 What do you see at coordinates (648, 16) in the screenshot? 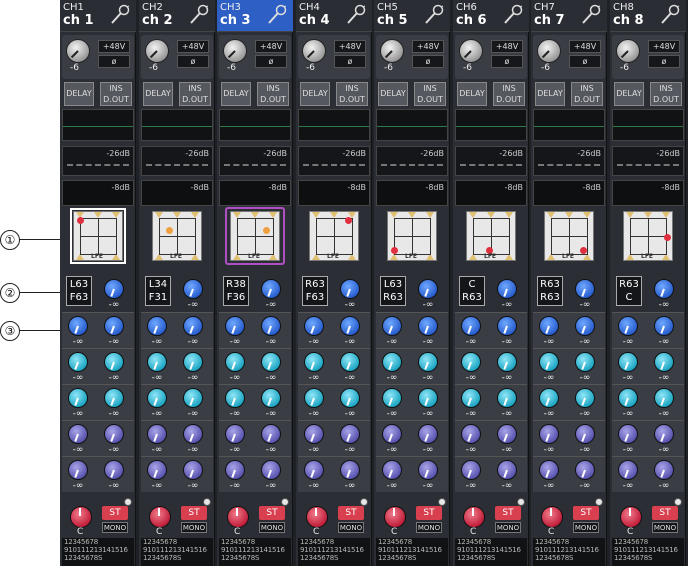
I see `channel-header: CH8 ch 8` at bounding box center [648, 16].